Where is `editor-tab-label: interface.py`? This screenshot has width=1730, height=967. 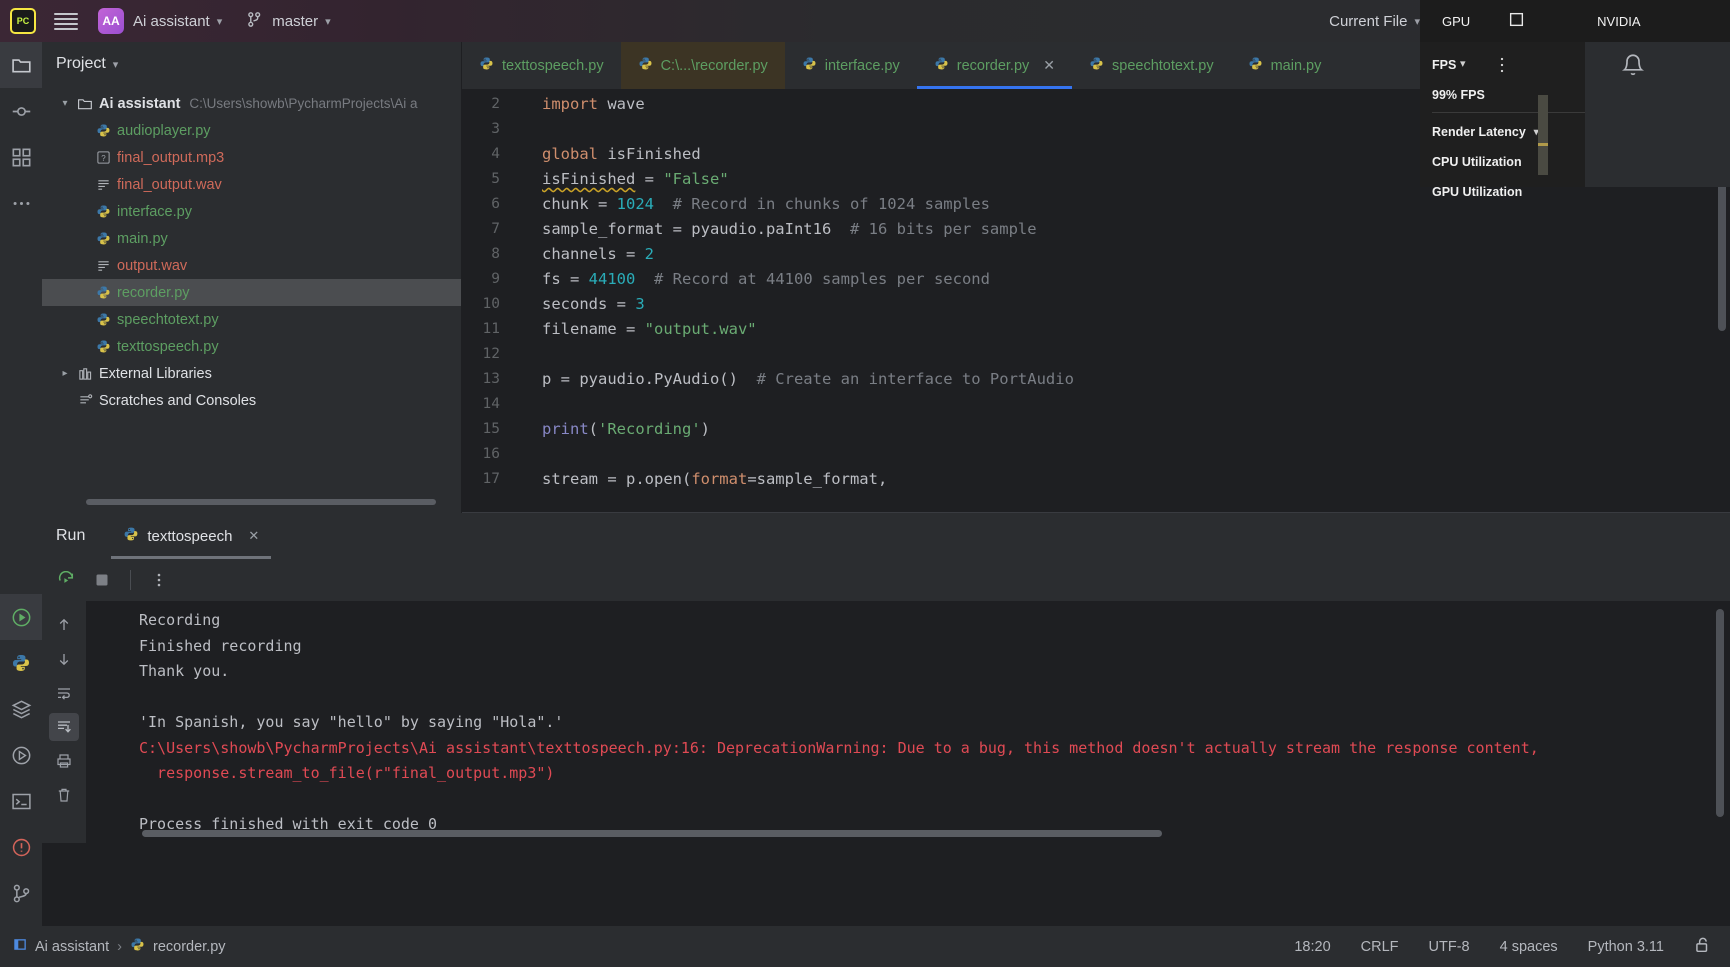 editor-tab-label: interface.py is located at coordinates (862, 65).